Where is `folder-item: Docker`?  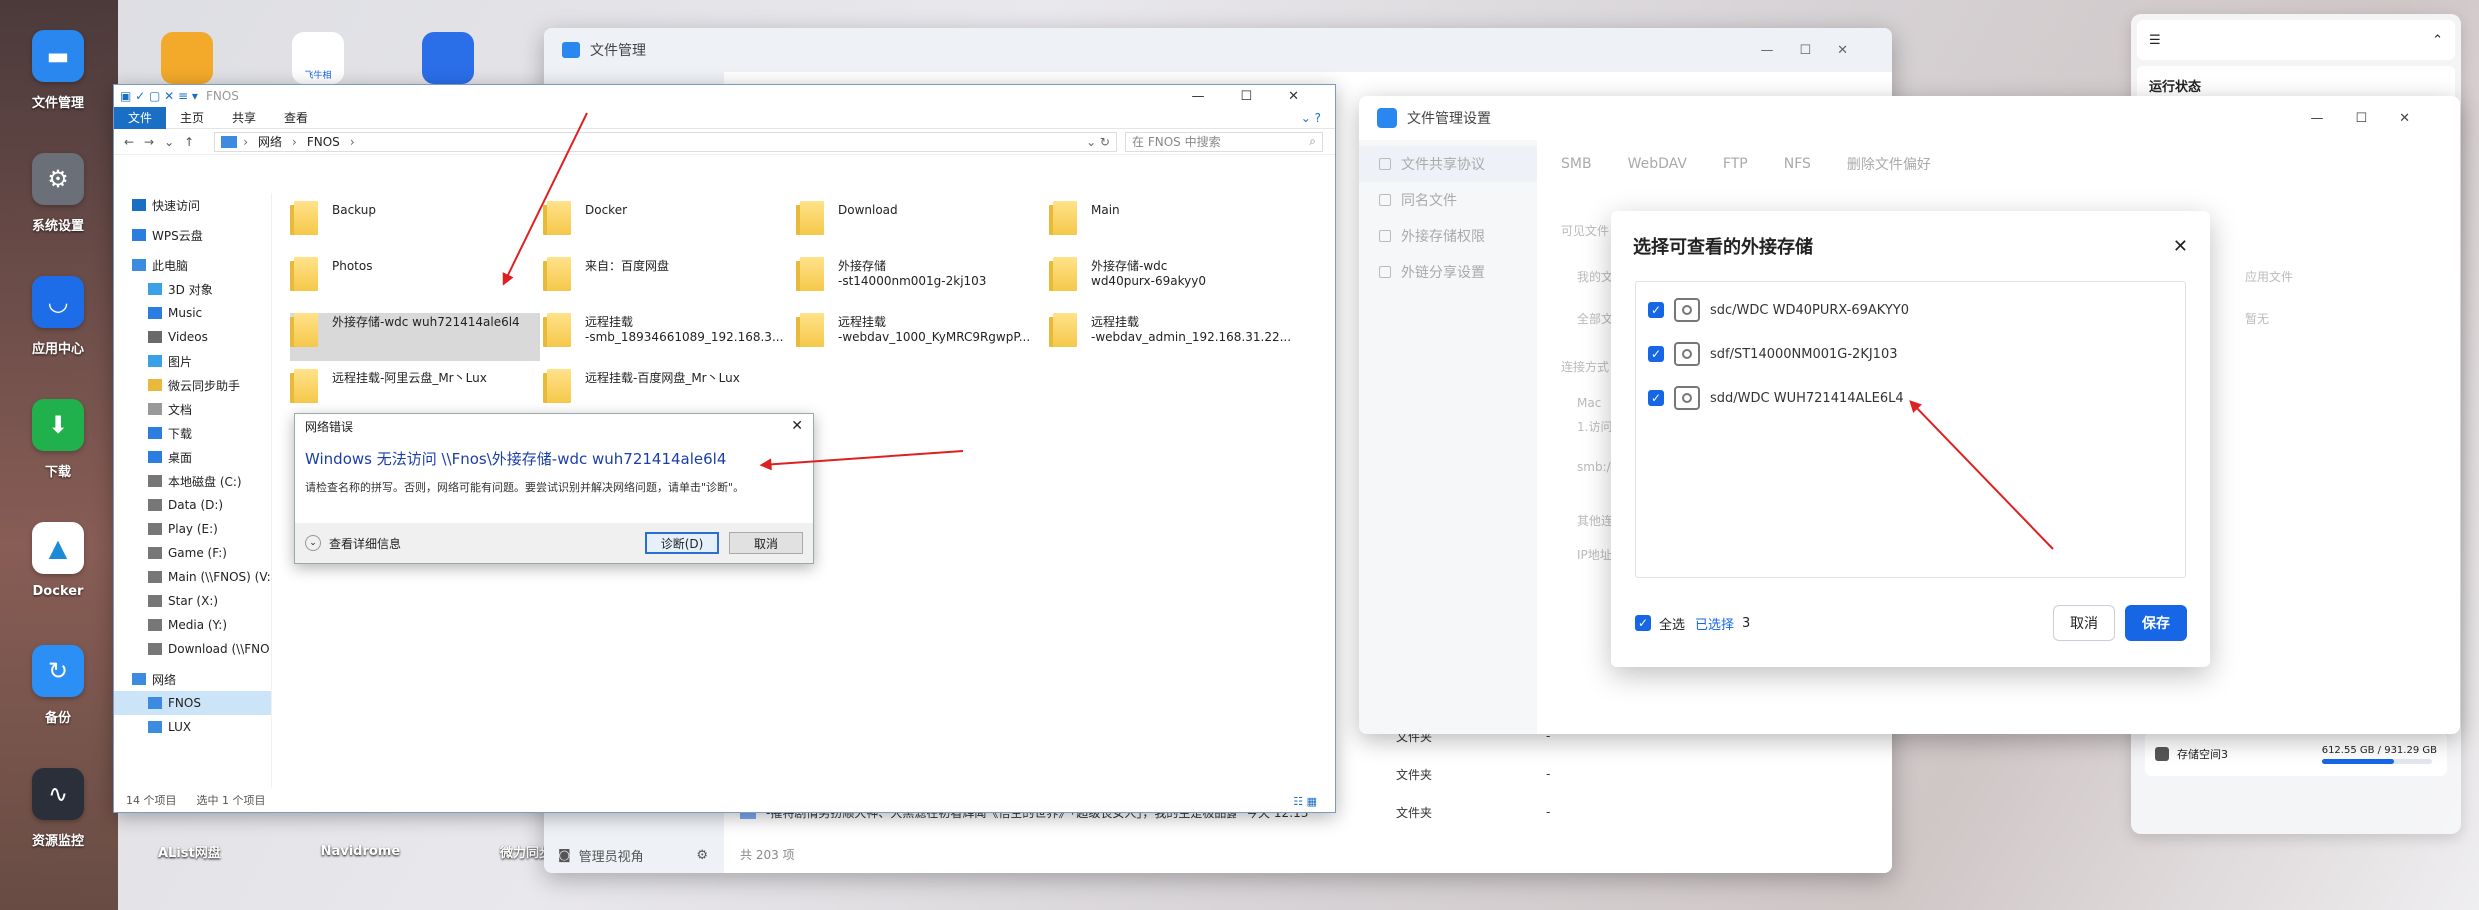
folder-item: Docker is located at coordinates (668, 218).